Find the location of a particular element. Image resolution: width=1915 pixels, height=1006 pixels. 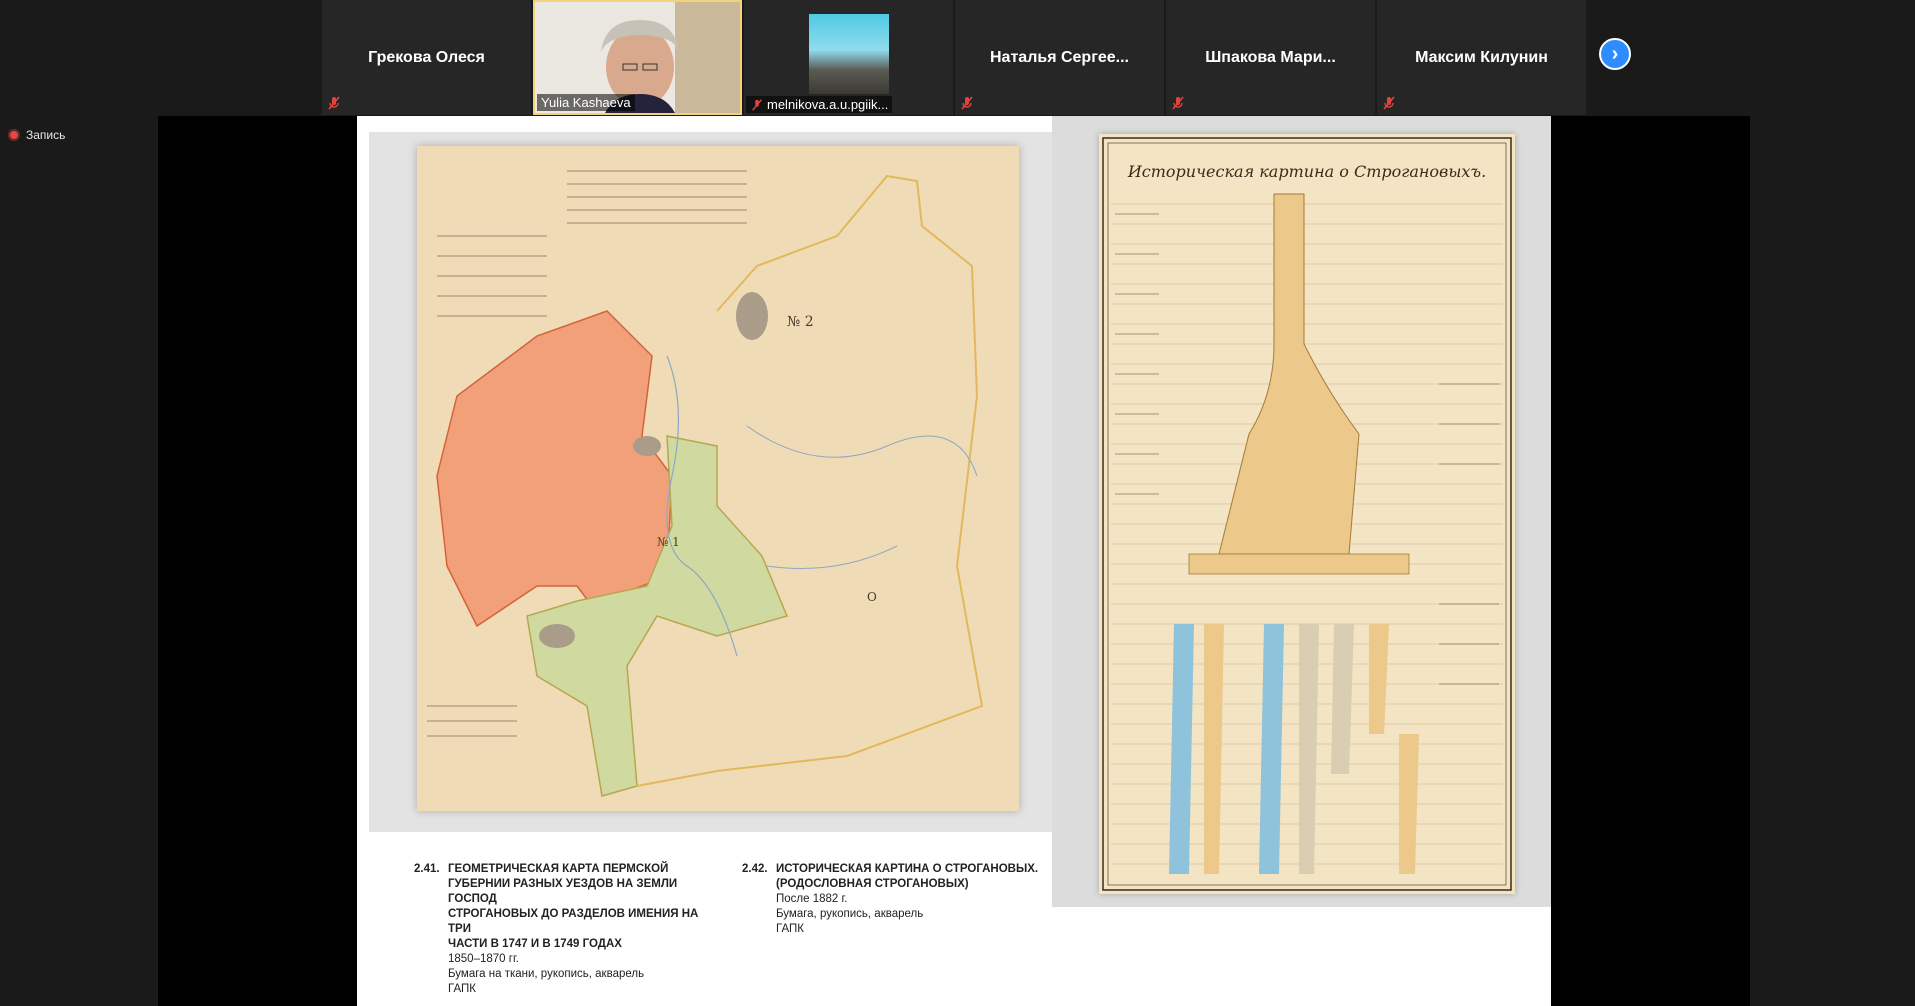

recording-label: Запись is located at coordinates (46, 135).